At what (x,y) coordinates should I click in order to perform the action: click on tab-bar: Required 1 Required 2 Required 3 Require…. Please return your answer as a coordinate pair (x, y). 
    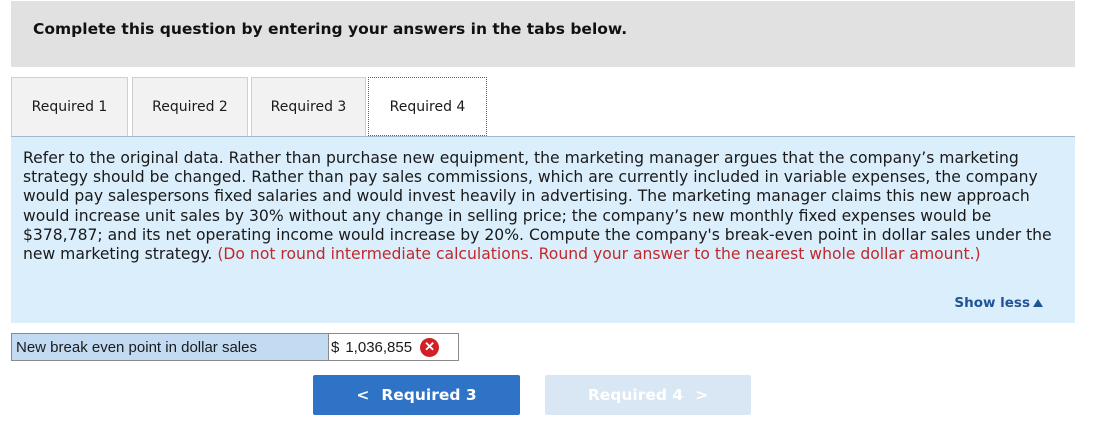
    Looking at the image, I should click on (543, 106).